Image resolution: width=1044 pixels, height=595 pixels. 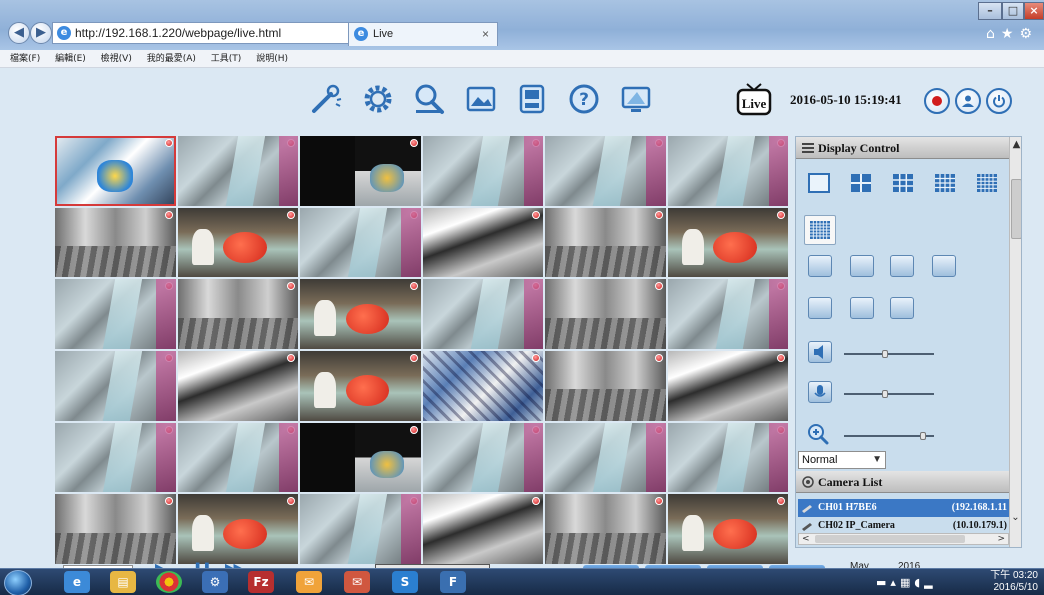 What do you see at coordinates (326, 99) in the screenshot?
I see `tools-icon` at bounding box center [326, 99].